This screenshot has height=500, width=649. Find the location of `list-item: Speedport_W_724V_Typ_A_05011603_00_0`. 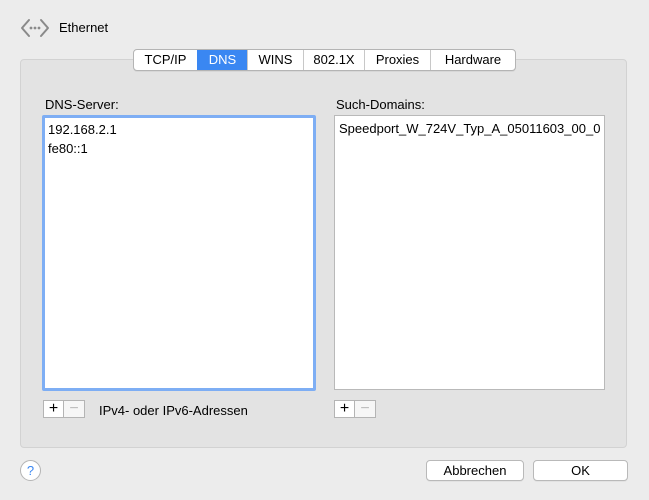

list-item: Speedport_W_724V_Typ_A_05011603_00_0 is located at coordinates (470, 128).